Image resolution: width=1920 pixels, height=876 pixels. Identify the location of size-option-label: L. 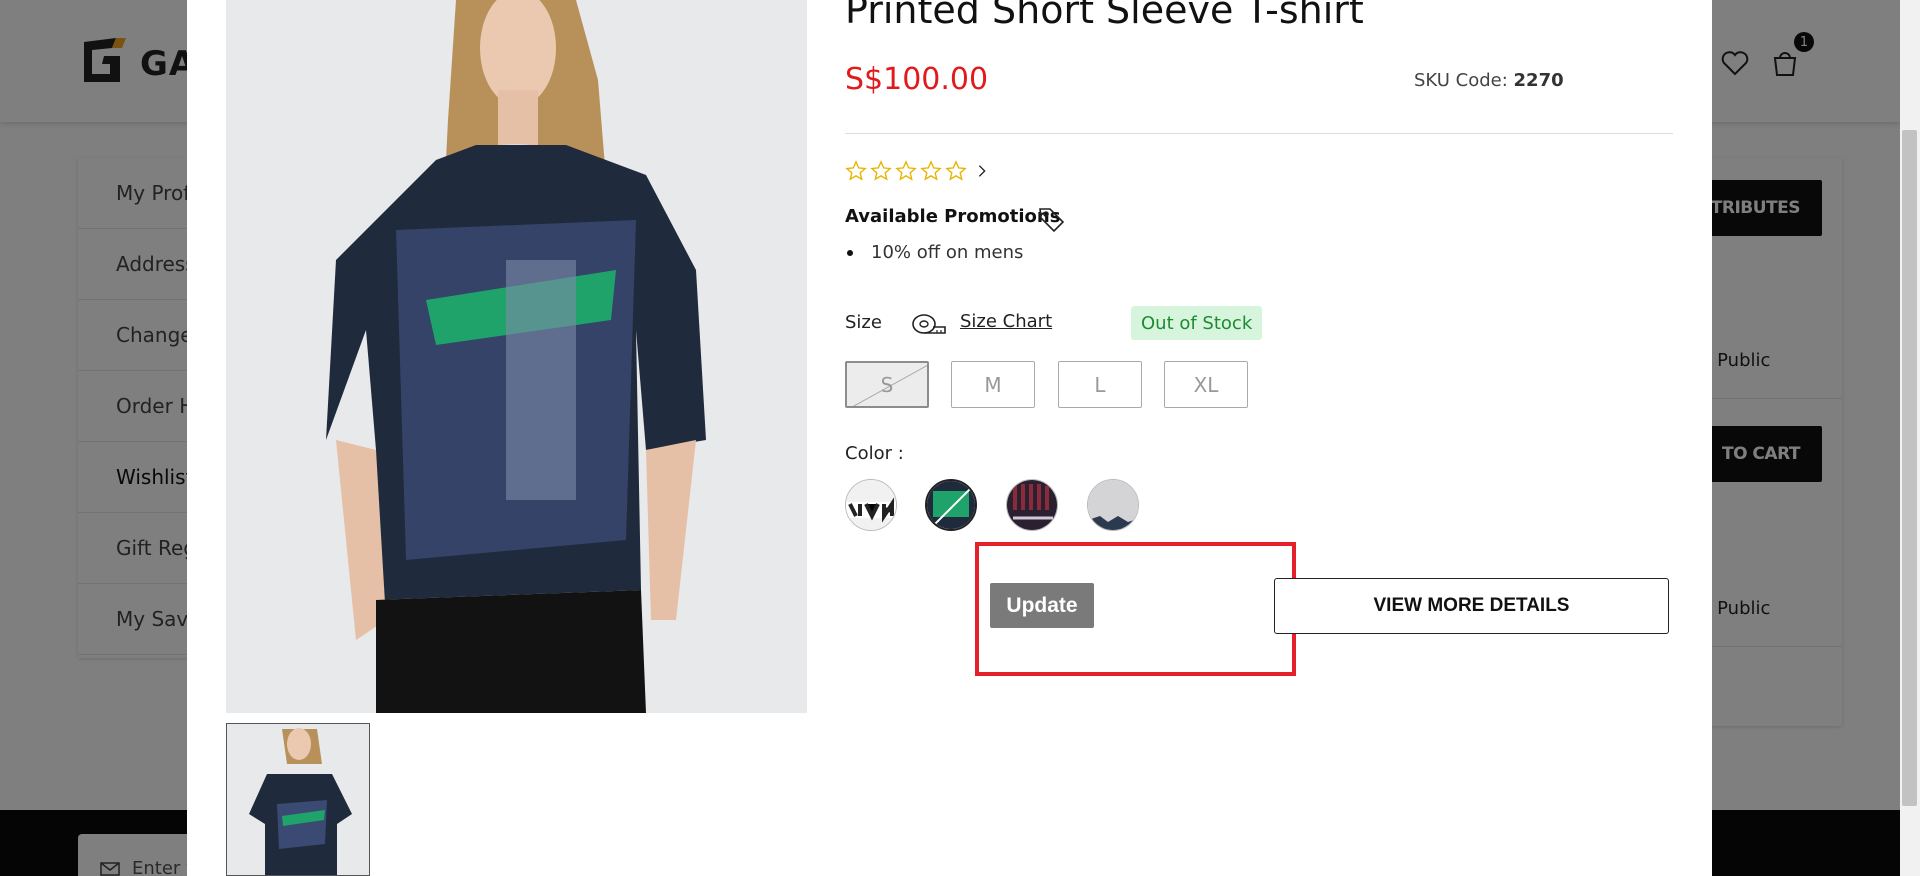
(1100, 384).